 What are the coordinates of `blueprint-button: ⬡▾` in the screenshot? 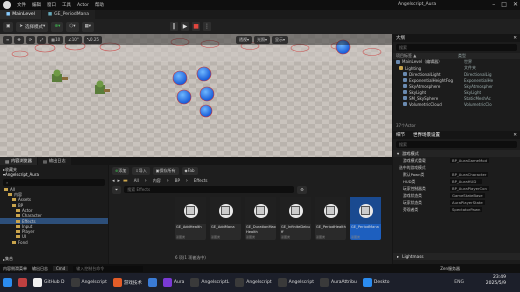 It's located at (72, 26).